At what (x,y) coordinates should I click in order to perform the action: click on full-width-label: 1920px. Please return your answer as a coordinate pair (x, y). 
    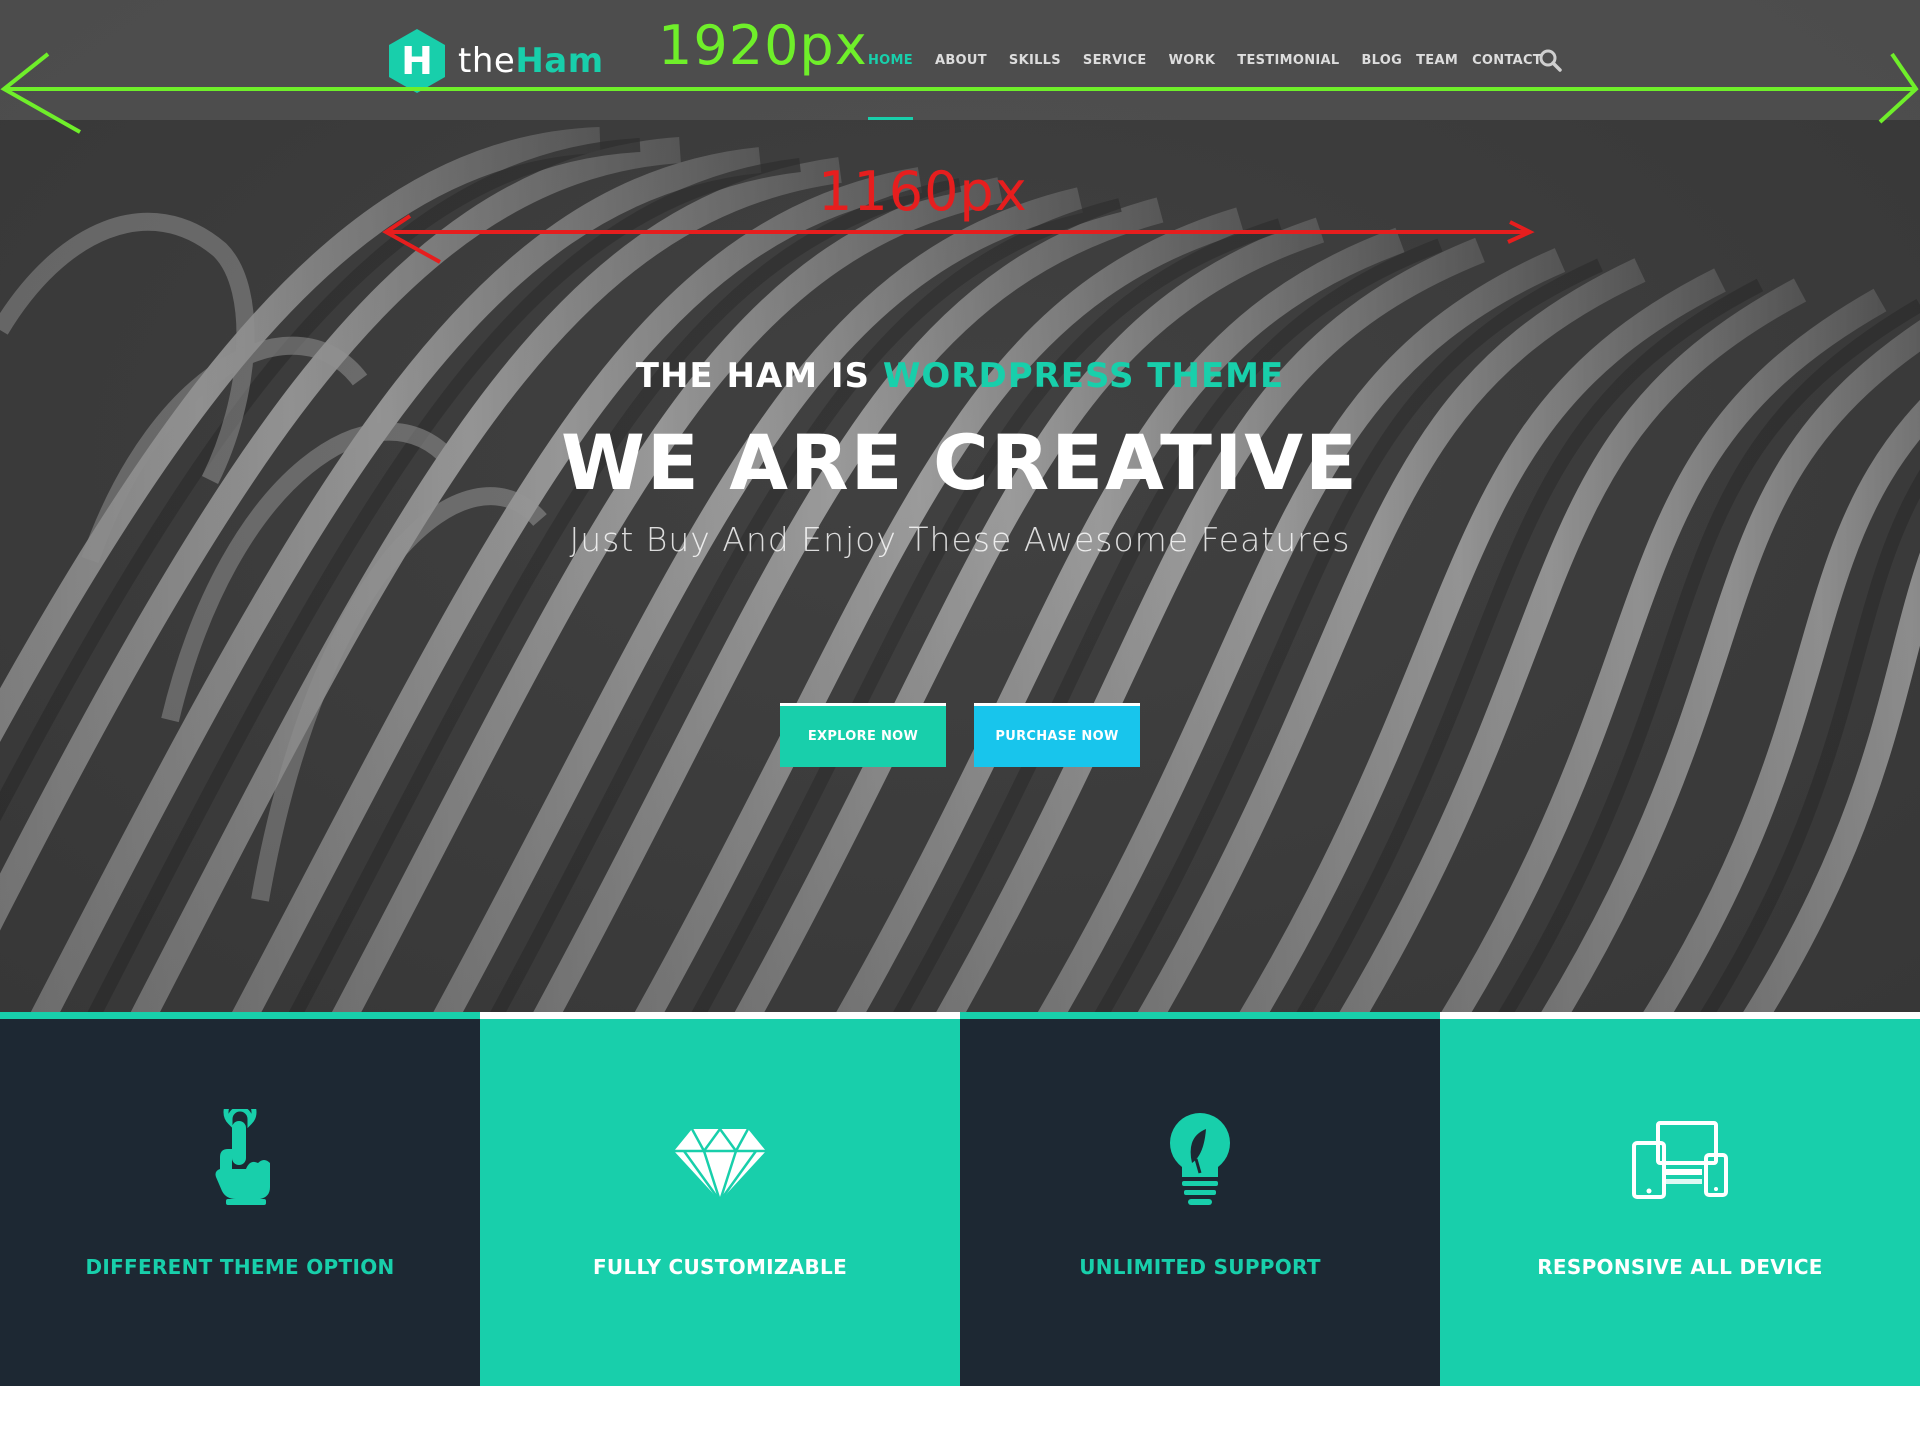
    Looking at the image, I should click on (763, 45).